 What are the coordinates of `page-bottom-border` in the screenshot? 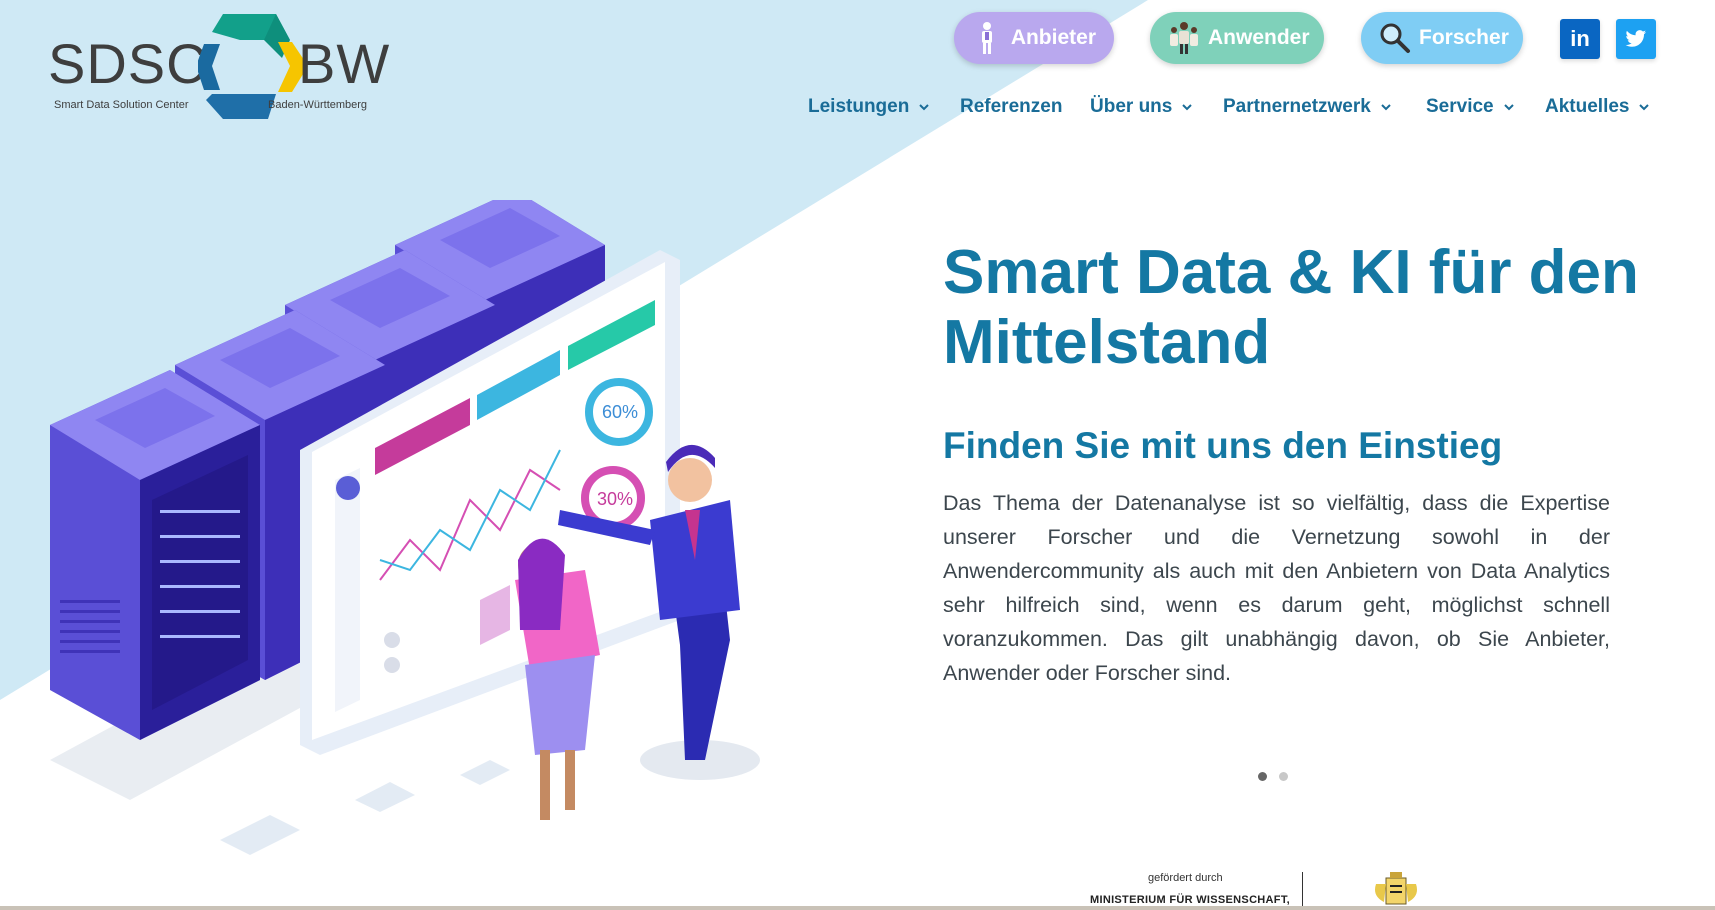 It's located at (857, 908).